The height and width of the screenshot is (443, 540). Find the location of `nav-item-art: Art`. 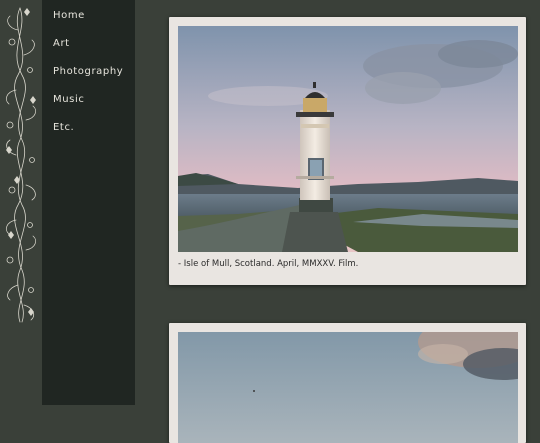

nav-item-art: Art is located at coordinates (61, 43).